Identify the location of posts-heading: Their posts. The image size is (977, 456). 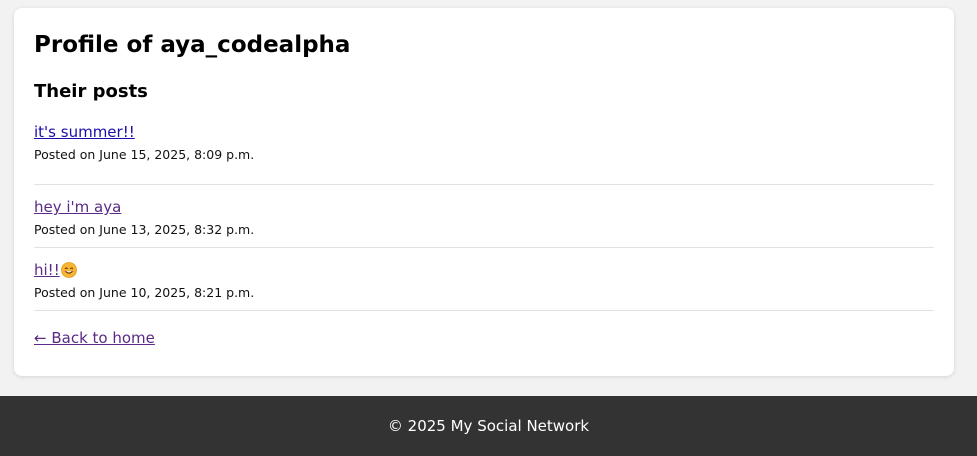
(91, 91).